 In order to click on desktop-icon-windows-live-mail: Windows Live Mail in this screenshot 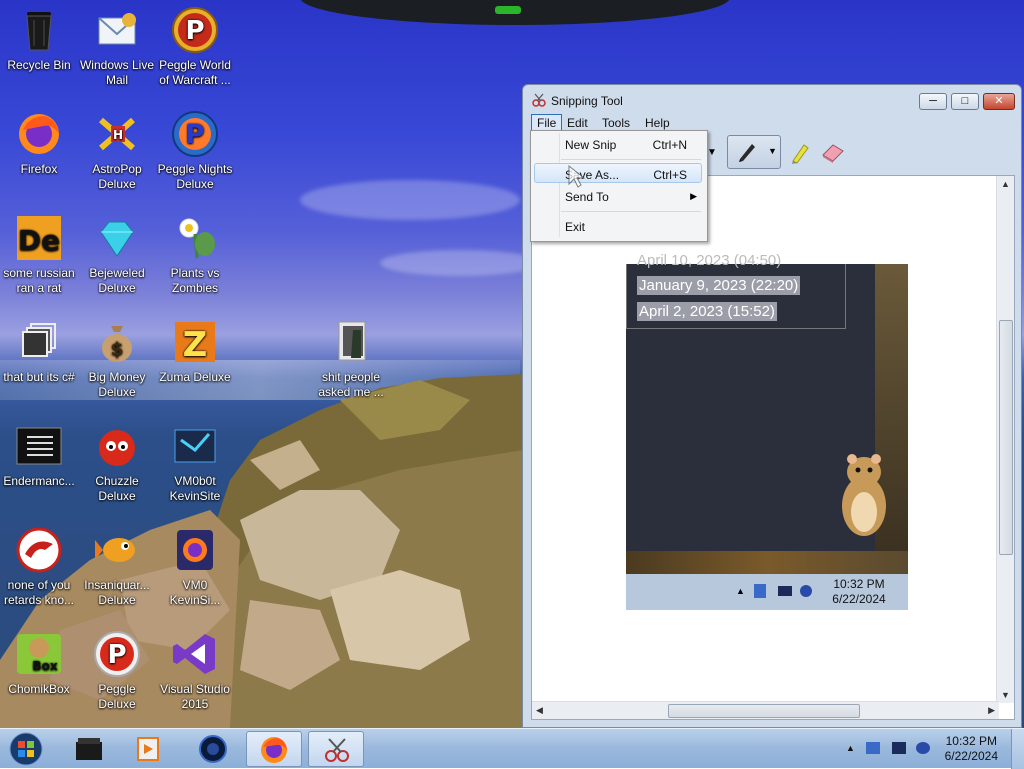, I will do `click(117, 47)`.